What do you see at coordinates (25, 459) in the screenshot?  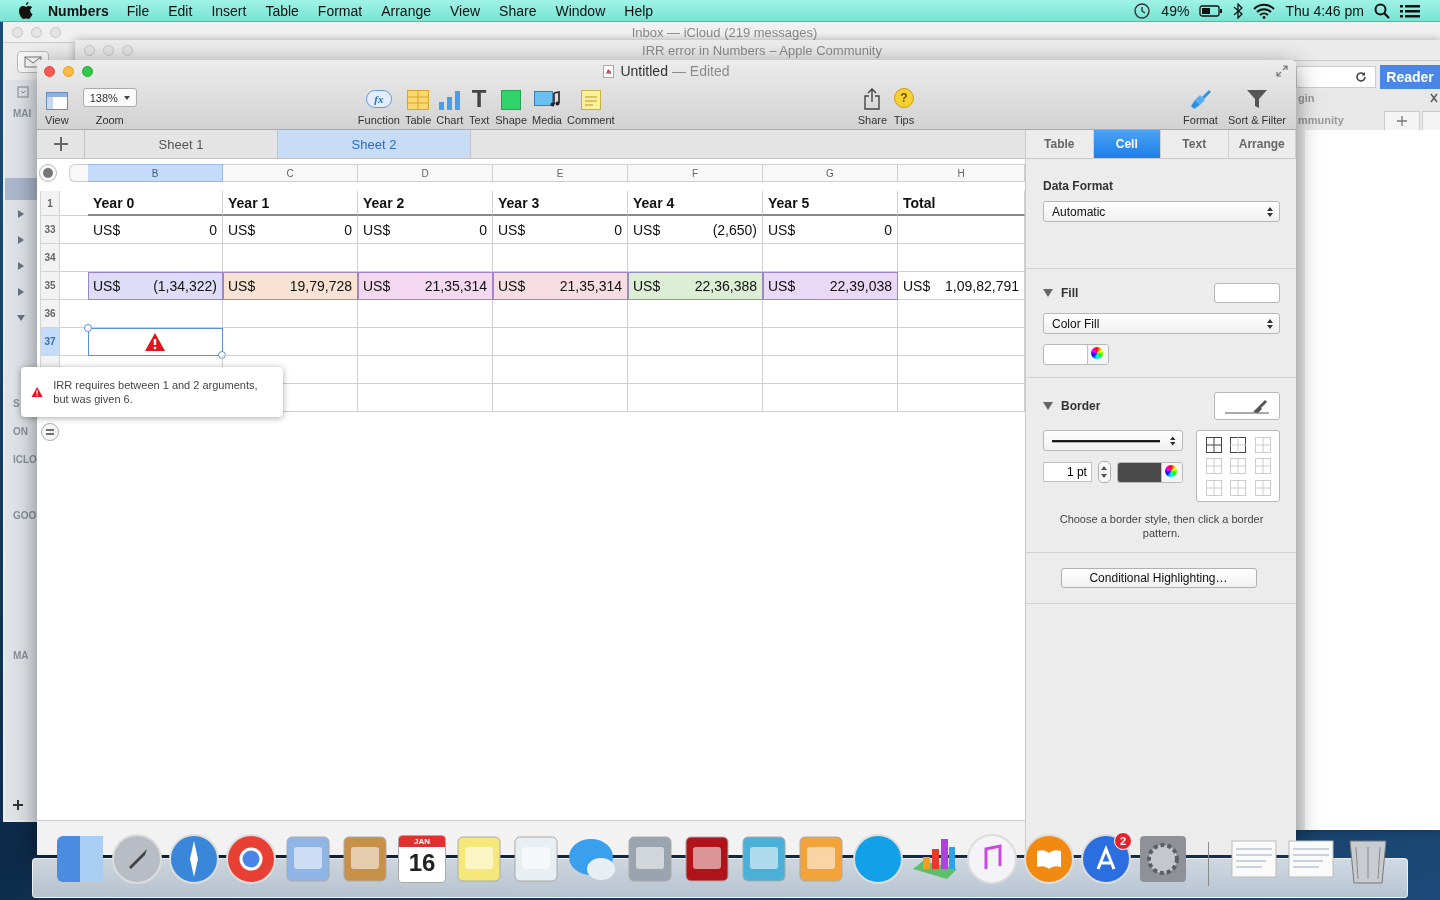 I see `sidebar-heading: ICLO` at bounding box center [25, 459].